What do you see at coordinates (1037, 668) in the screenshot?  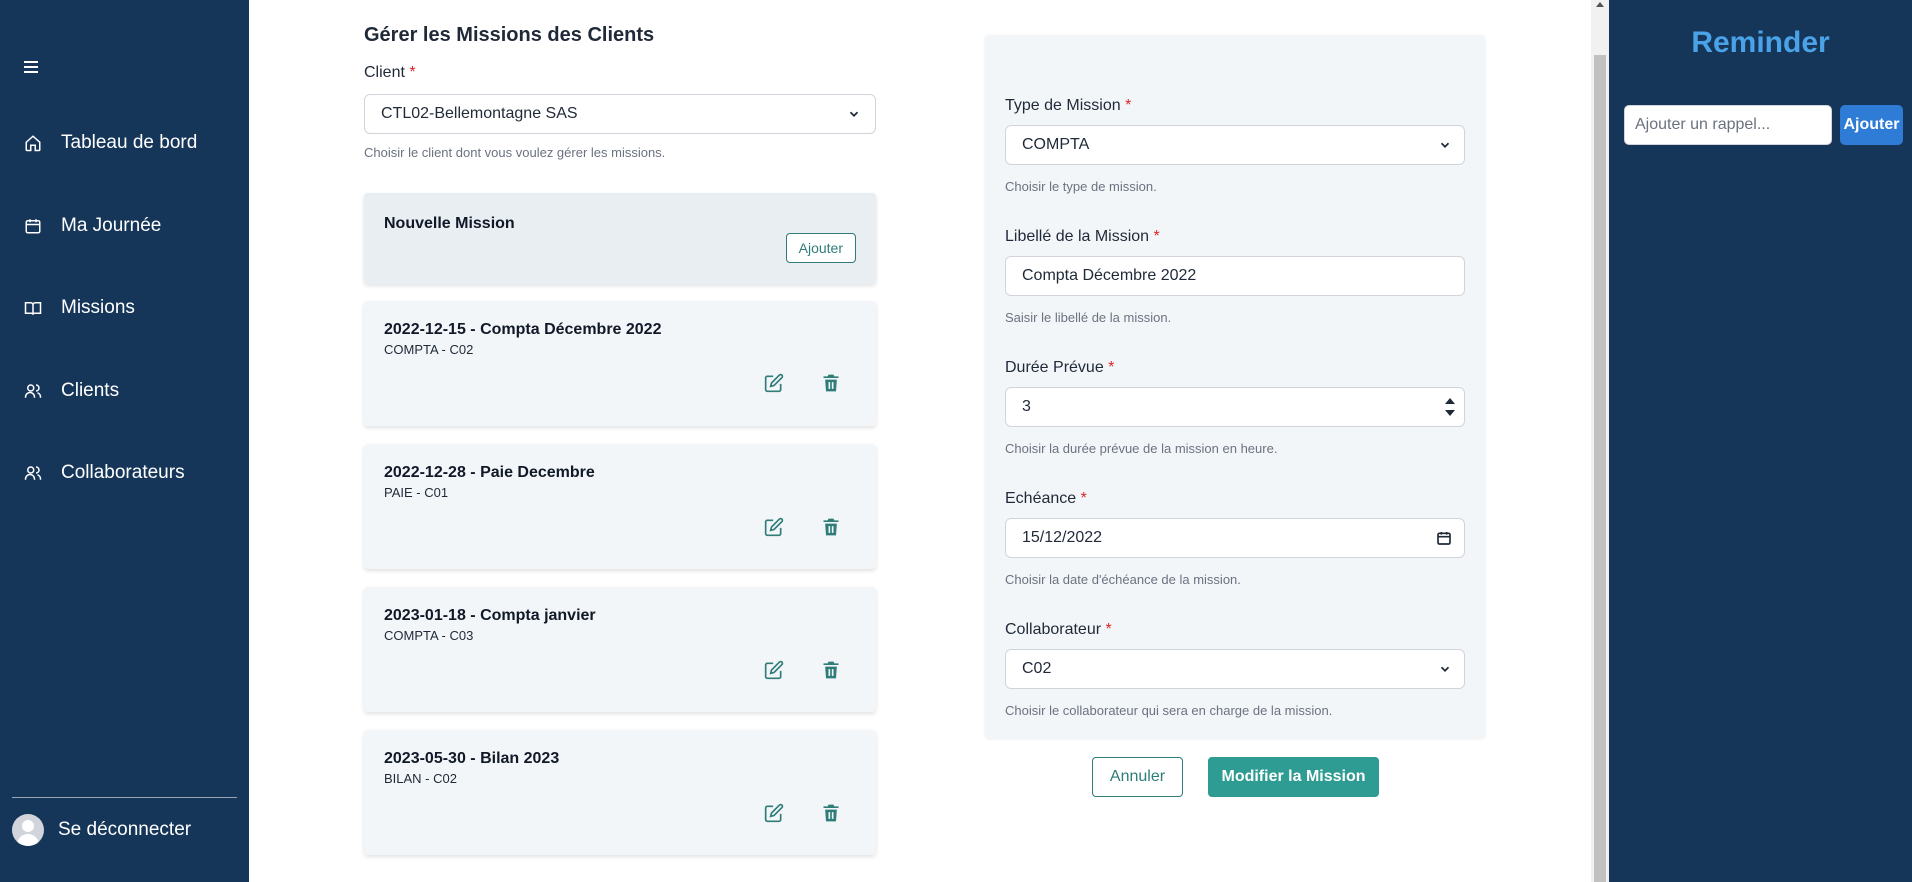 I see `collaborateur-value: C02` at bounding box center [1037, 668].